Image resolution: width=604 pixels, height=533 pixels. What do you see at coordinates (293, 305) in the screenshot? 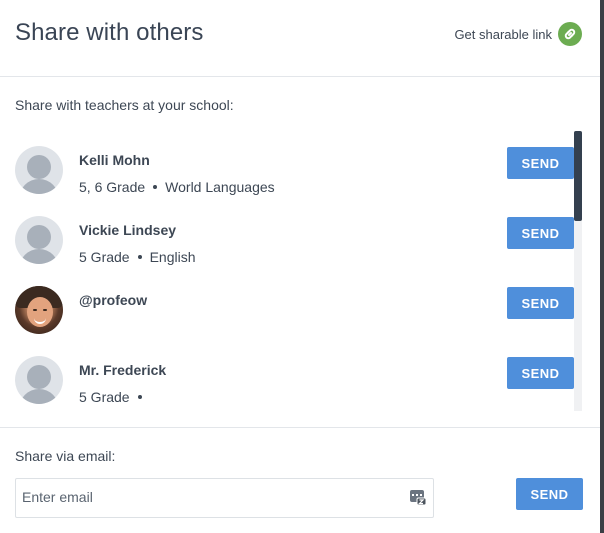
I see `list-item: @profeow SEND` at bounding box center [293, 305].